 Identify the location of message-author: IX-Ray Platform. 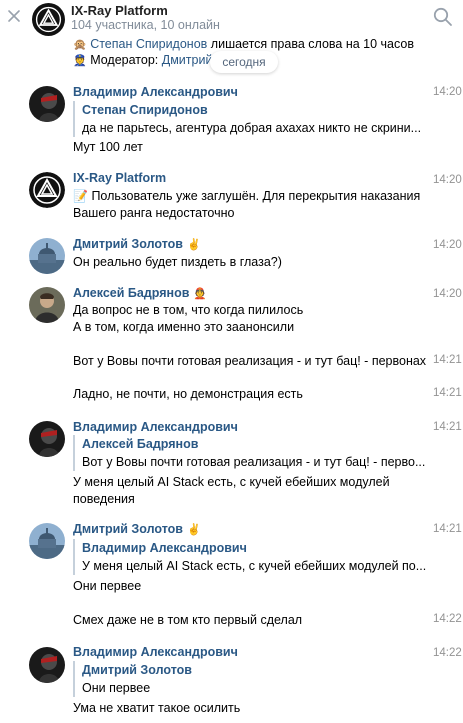
(119, 178).